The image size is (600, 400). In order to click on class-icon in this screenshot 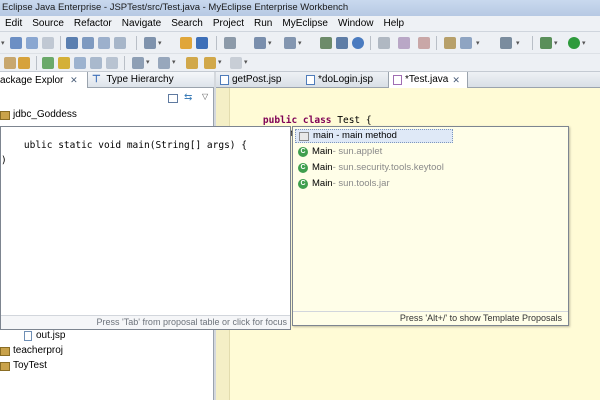, I will do `click(202, 43)`.